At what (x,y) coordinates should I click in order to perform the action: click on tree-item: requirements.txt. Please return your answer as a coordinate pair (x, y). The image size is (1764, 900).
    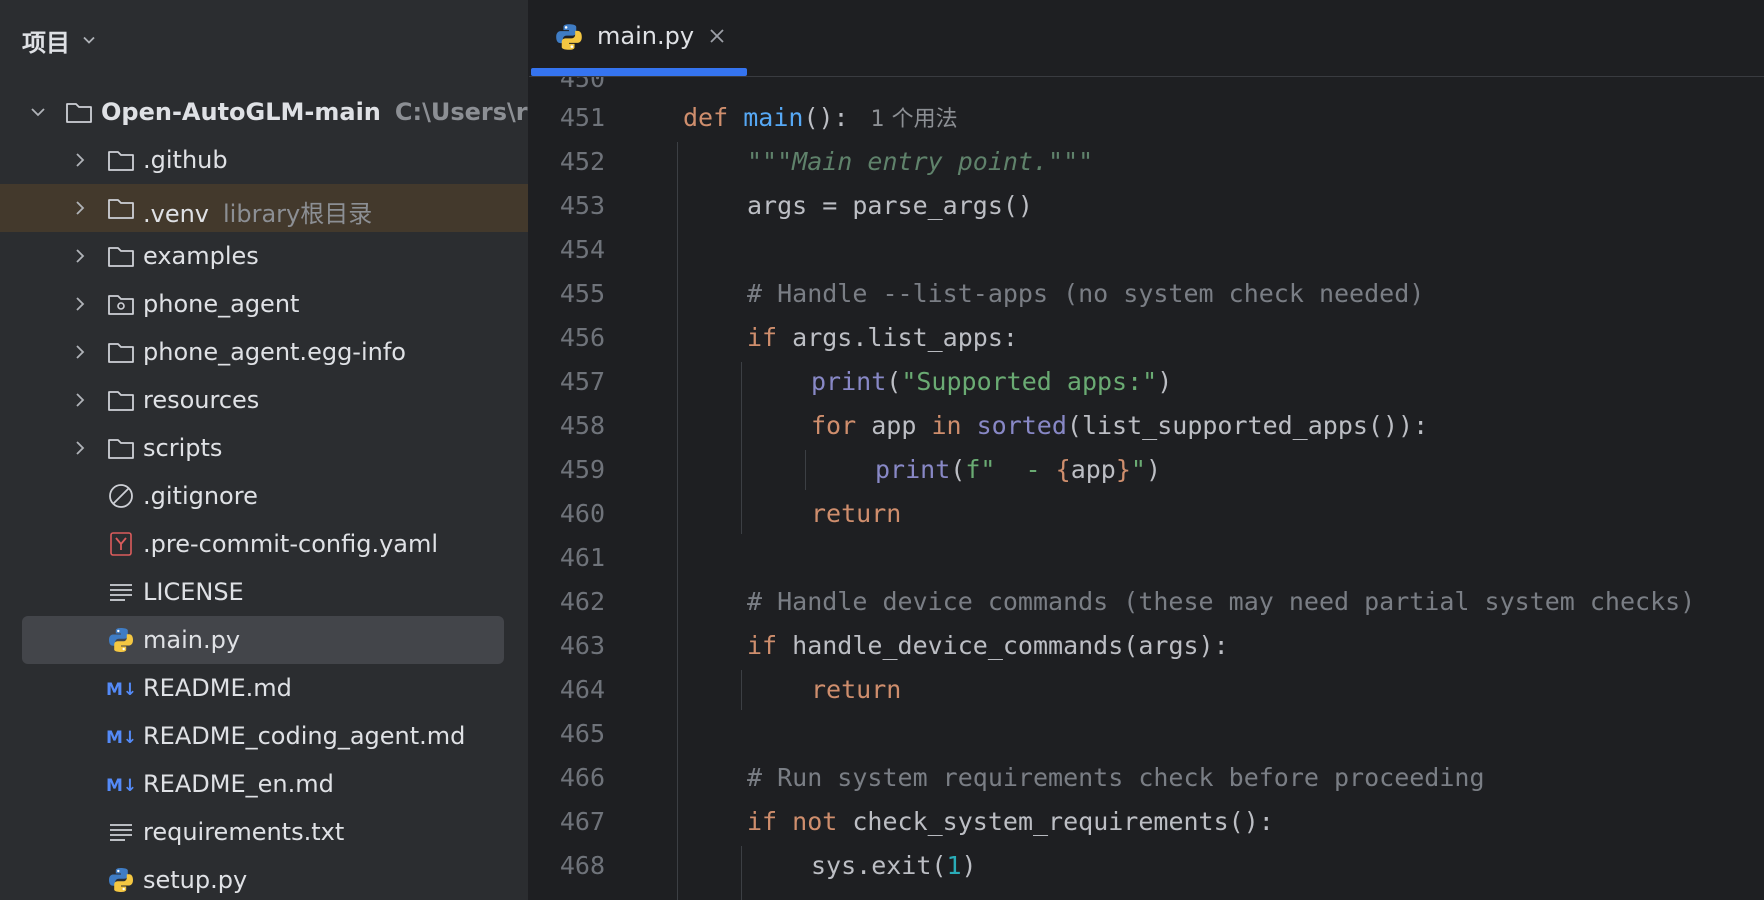
    Looking at the image, I should click on (264, 832).